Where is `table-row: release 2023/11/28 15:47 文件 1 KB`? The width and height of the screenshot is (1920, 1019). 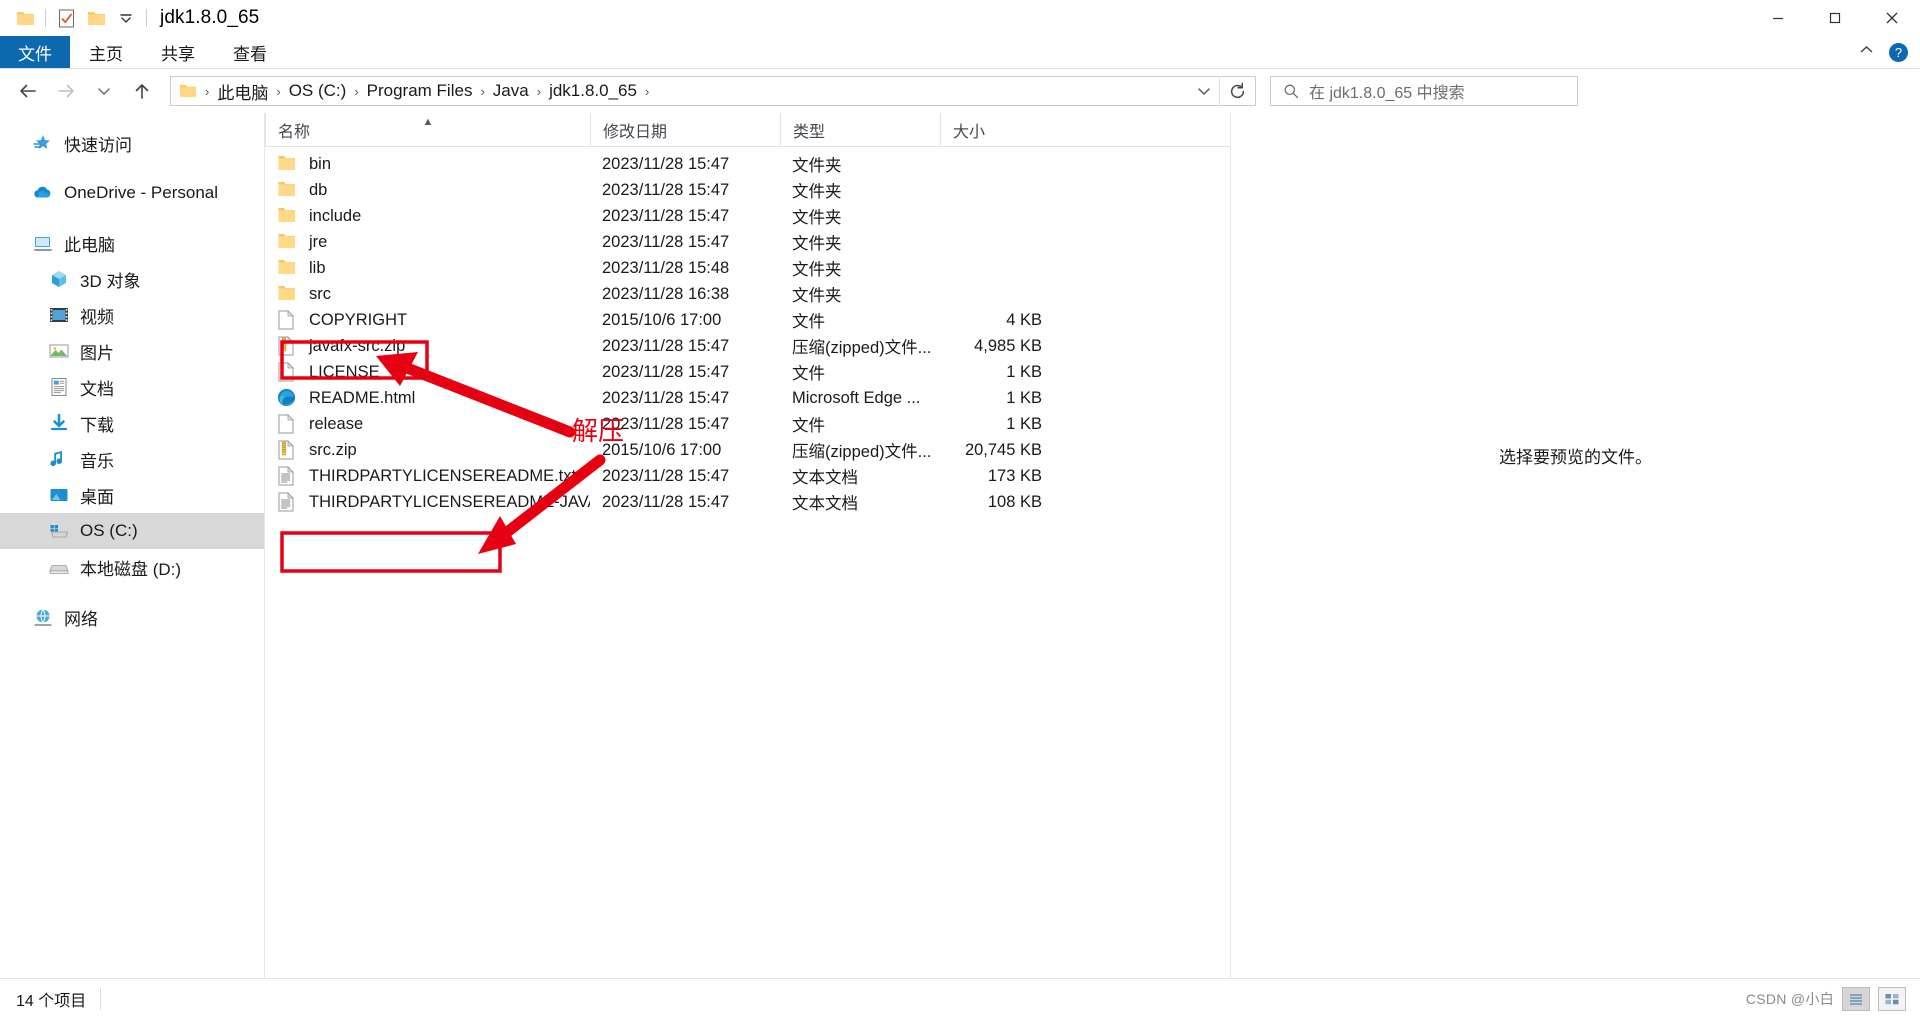
table-row: release 2023/11/28 15:47 文件 1 KB is located at coordinates (747, 424).